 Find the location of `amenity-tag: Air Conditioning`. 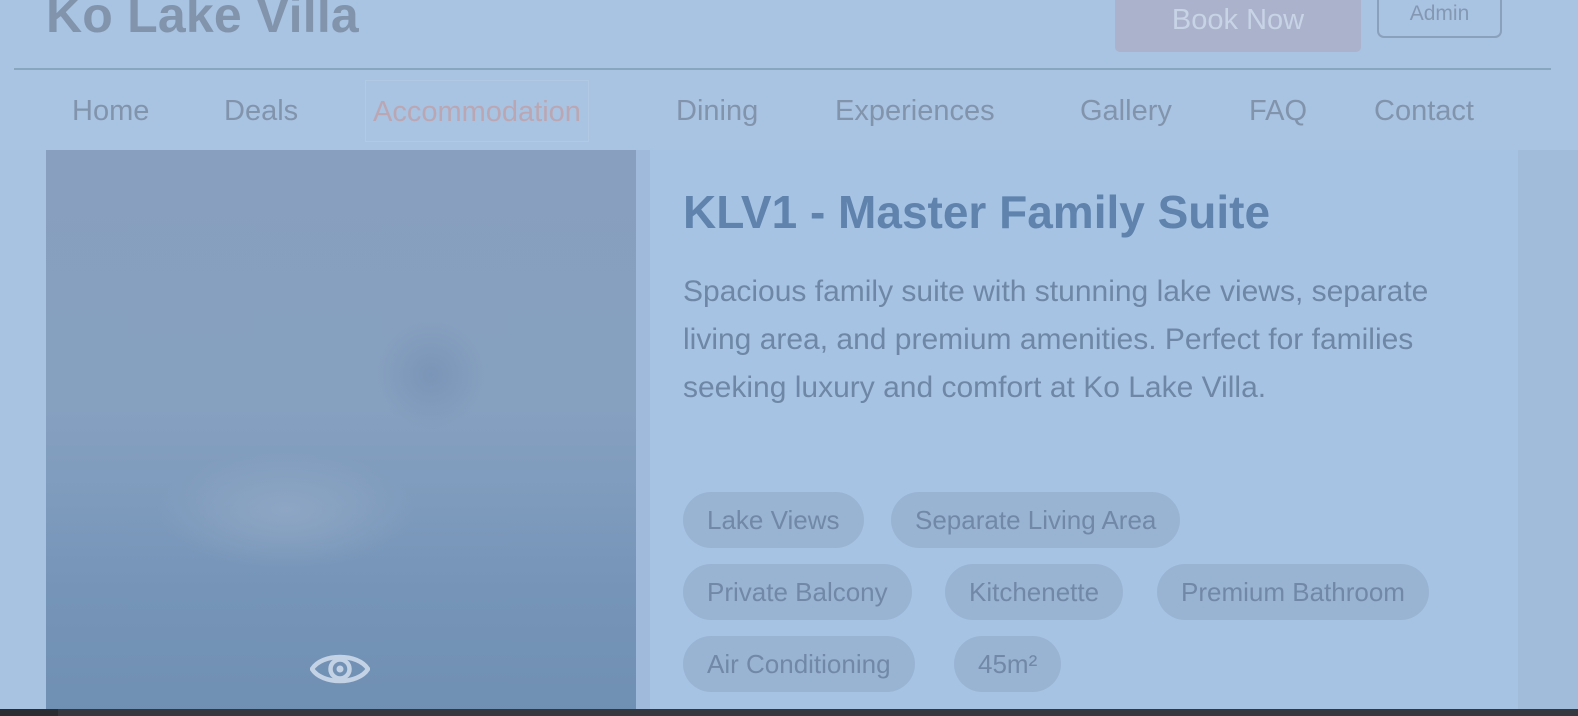

amenity-tag: Air Conditioning is located at coordinates (799, 664).